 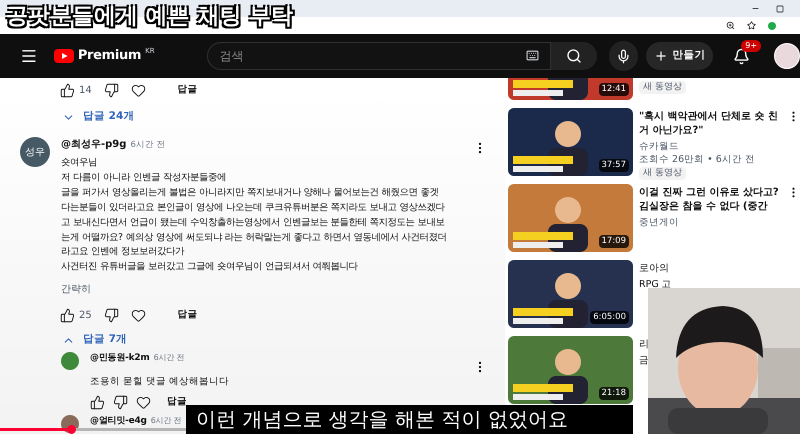 What do you see at coordinates (94, 340) in the screenshot?
I see `replies-toggle: 답글 7개` at bounding box center [94, 340].